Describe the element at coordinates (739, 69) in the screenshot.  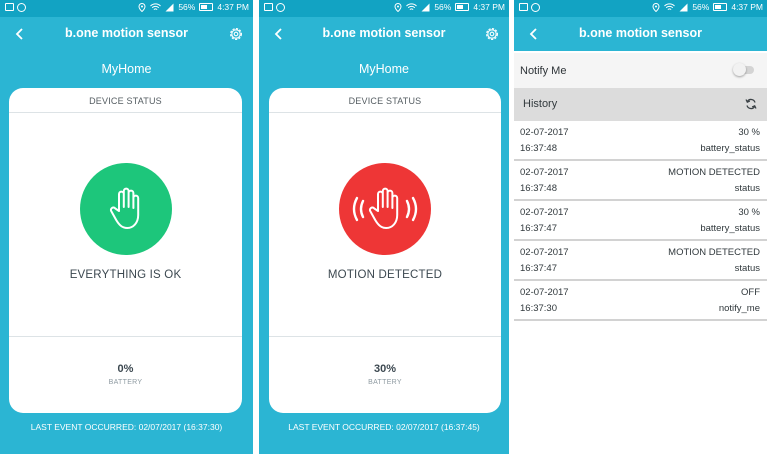
I see `toggle-knob` at that location.